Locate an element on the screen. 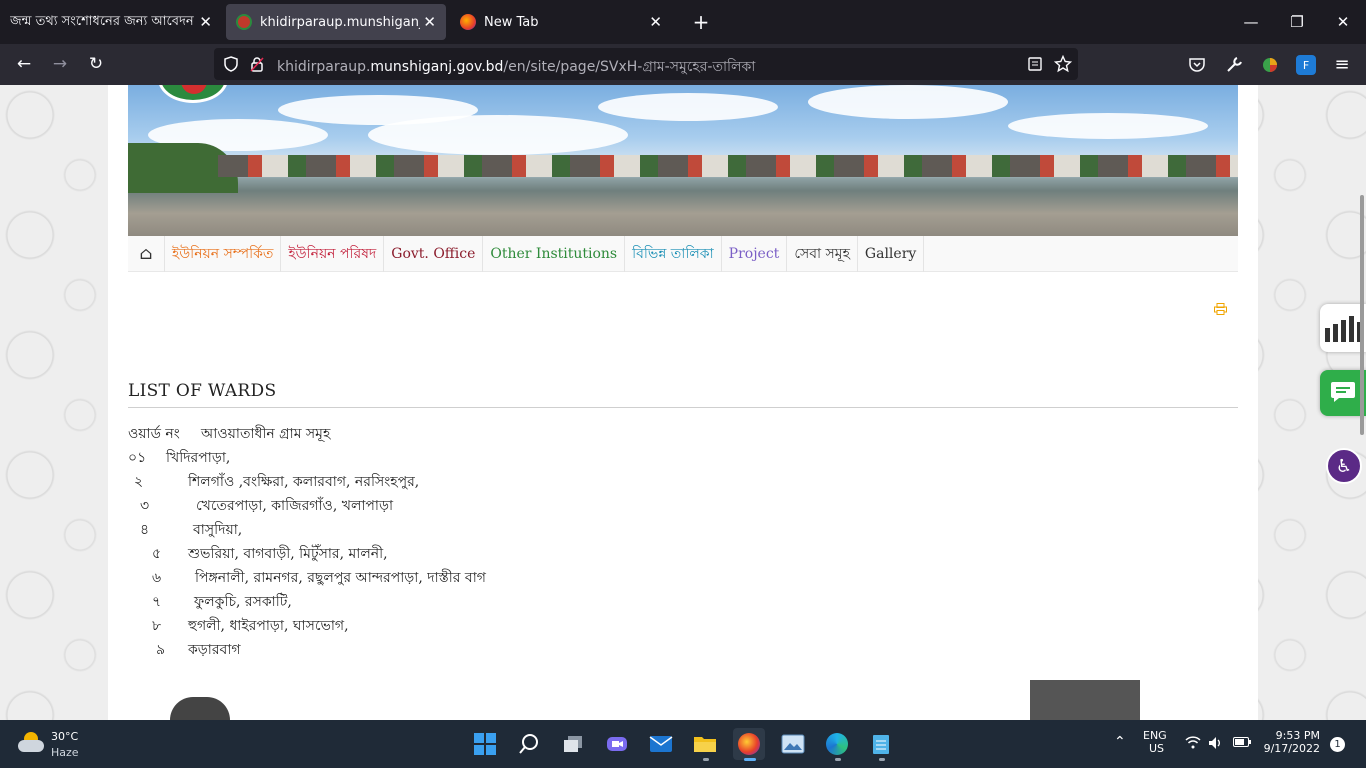 Image resolution: width=1366 pixels, height=768 pixels. task-view-icon is located at coordinates (573, 744).